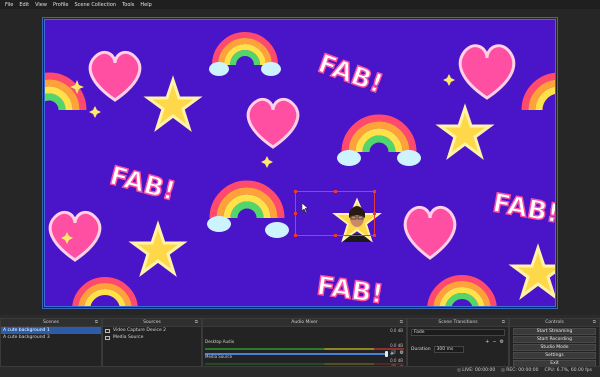 The image size is (600, 377). Describe the element at coordinates (554, 347) in the screenshot. I see `studio-mode-button: Studio Mode` at that location.